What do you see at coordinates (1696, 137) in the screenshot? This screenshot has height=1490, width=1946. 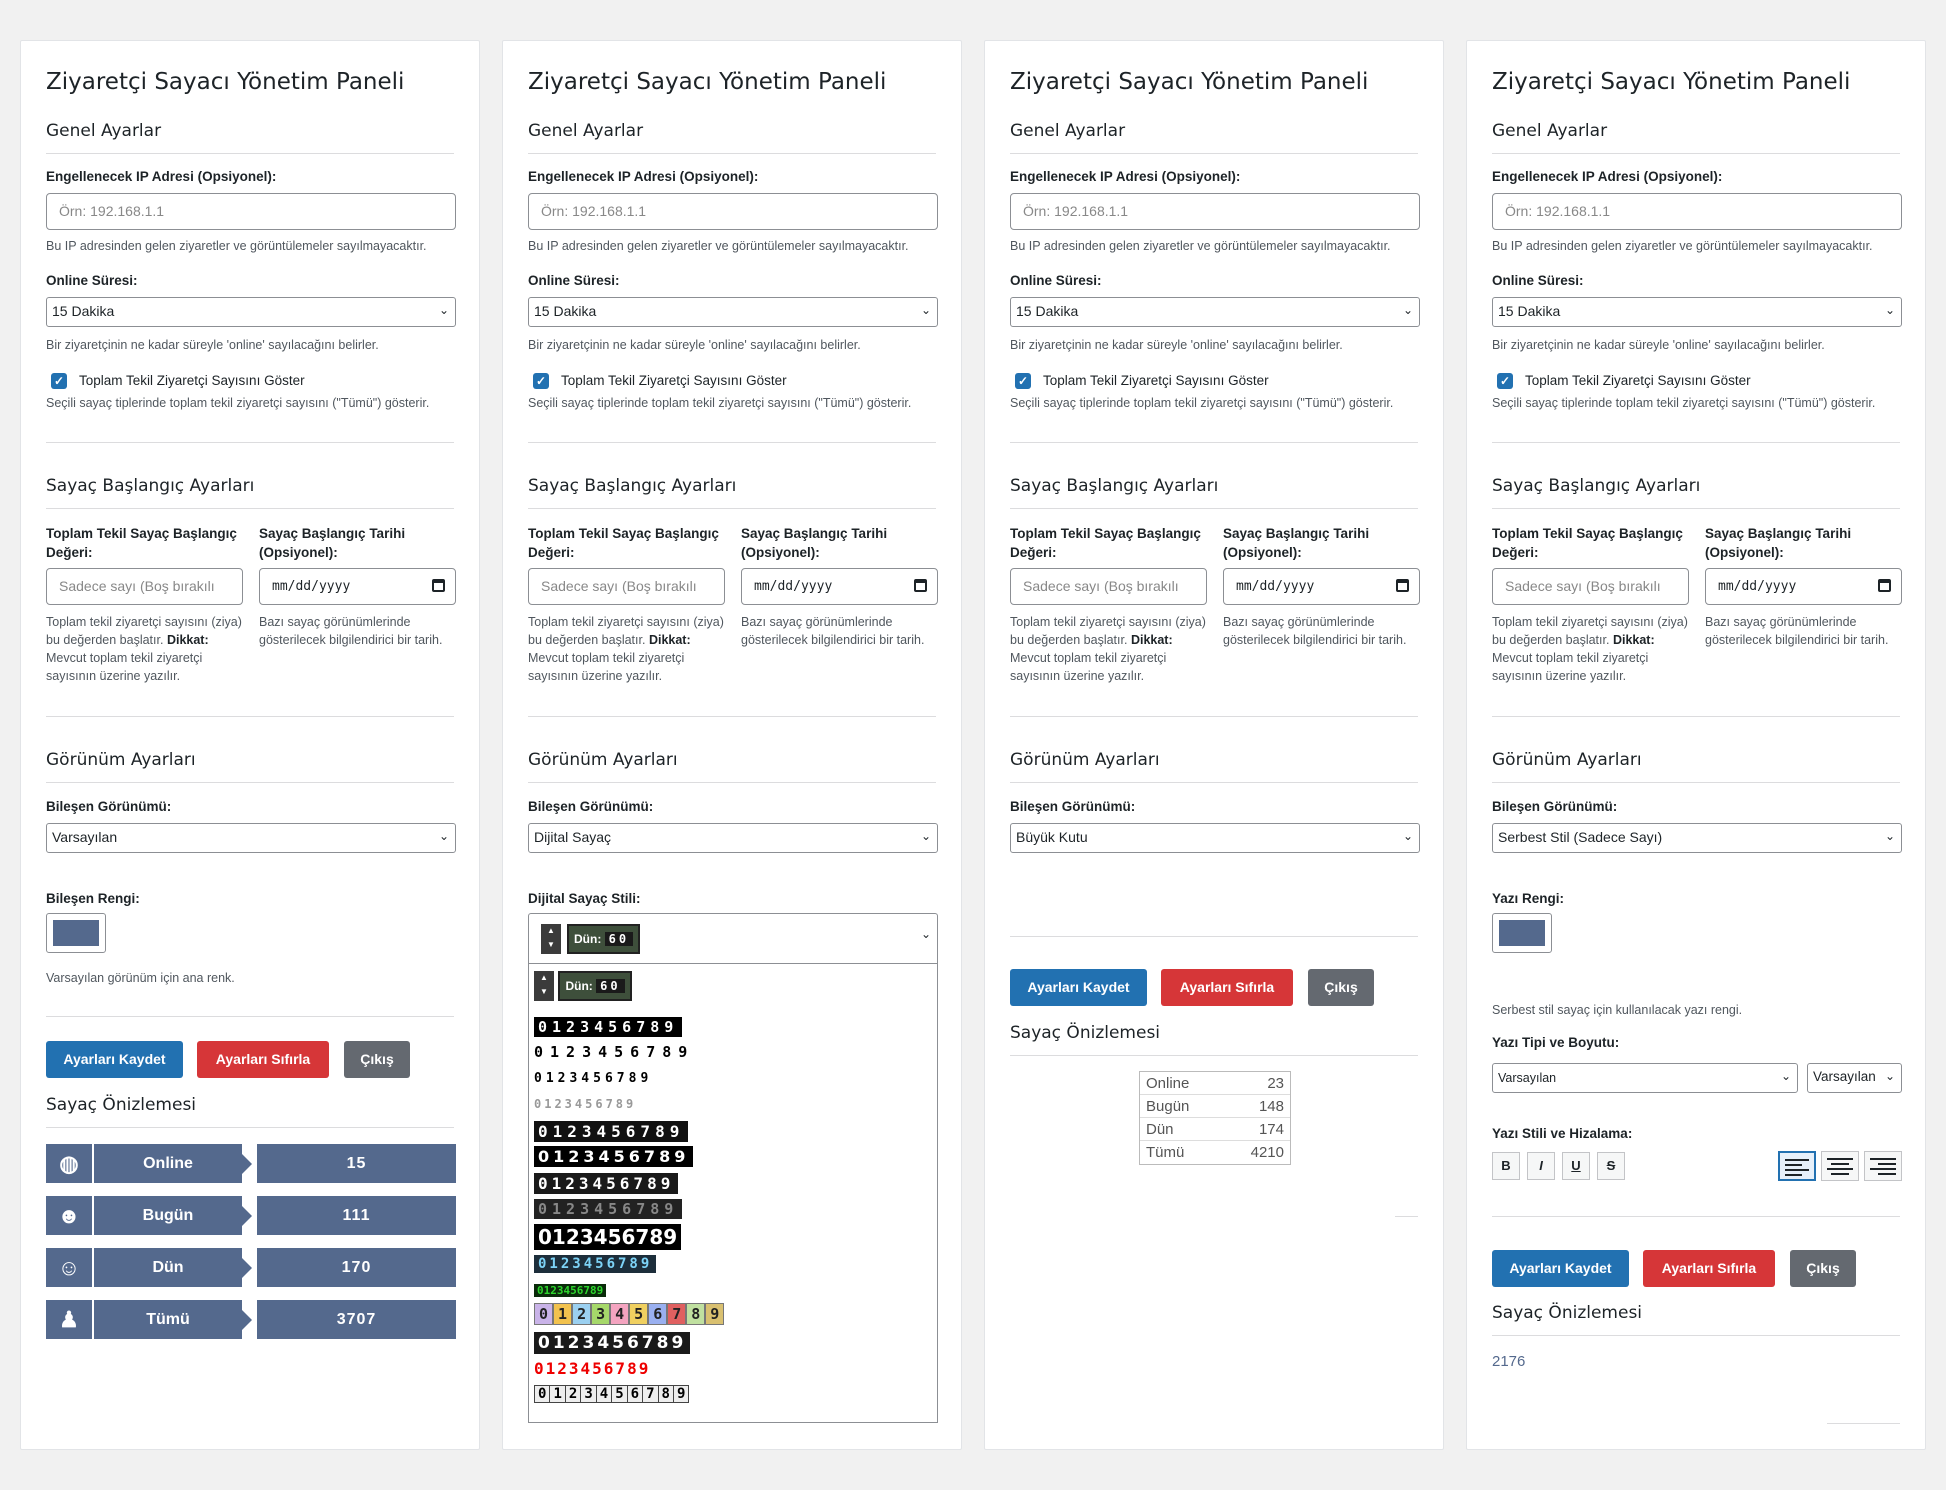 I see `section-general-heading: Genel Ayarlar` at bounding box center [1696, 137].